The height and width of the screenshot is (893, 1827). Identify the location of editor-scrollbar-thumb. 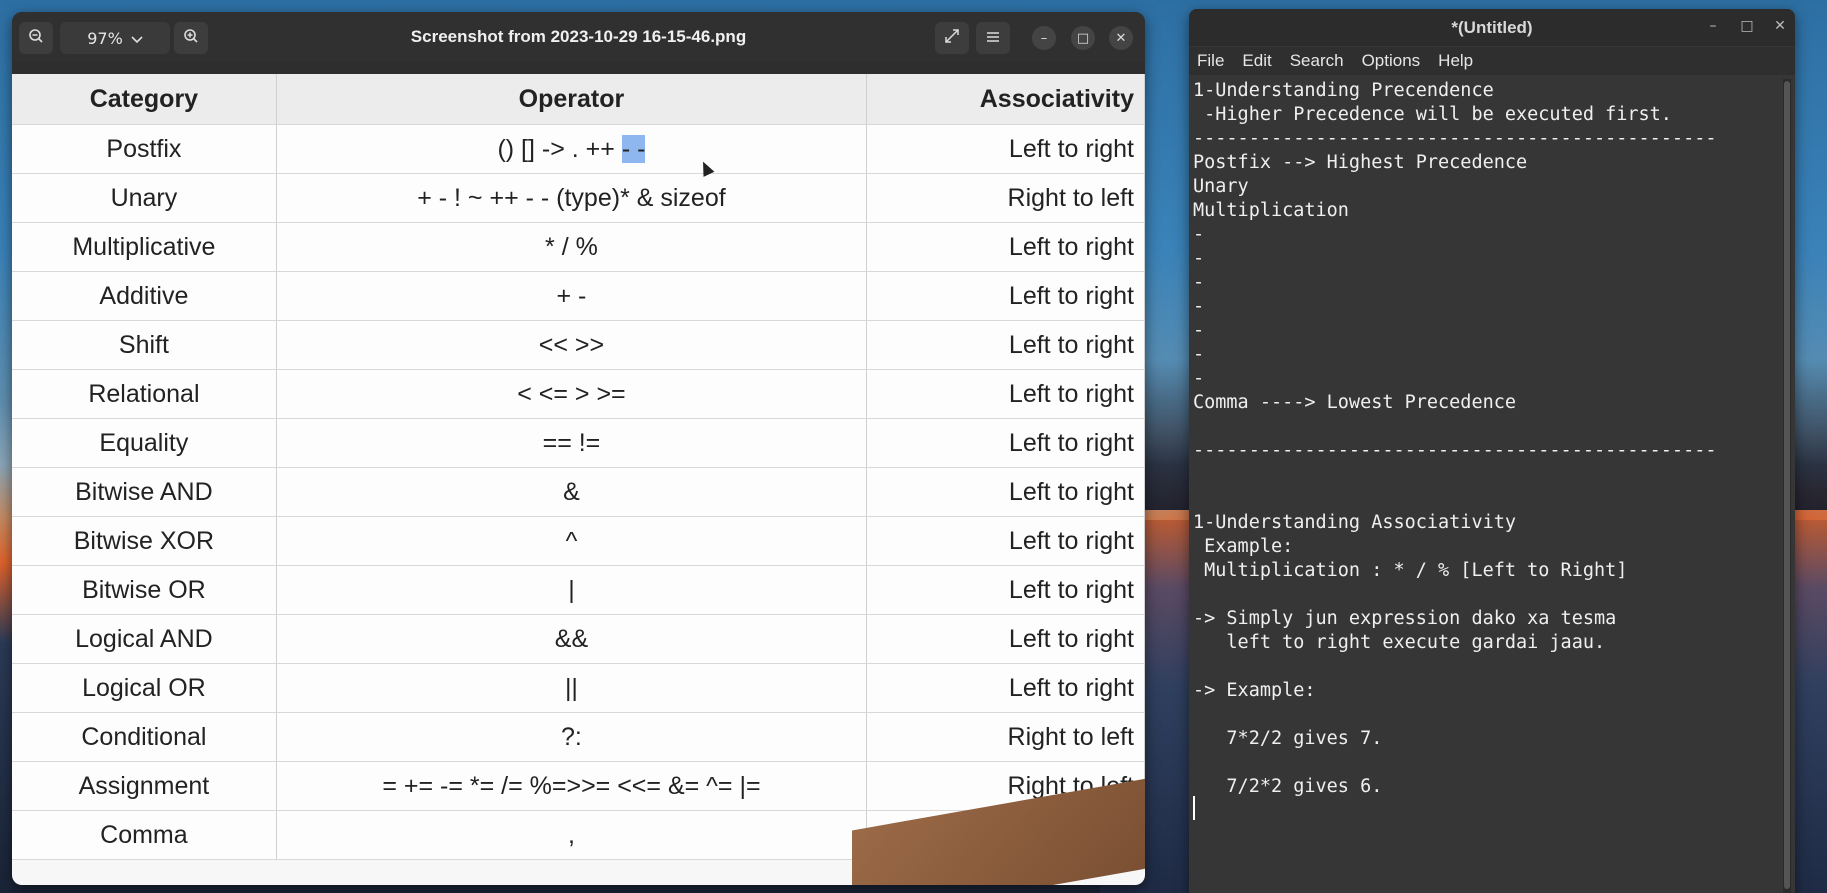
(1787, 485).